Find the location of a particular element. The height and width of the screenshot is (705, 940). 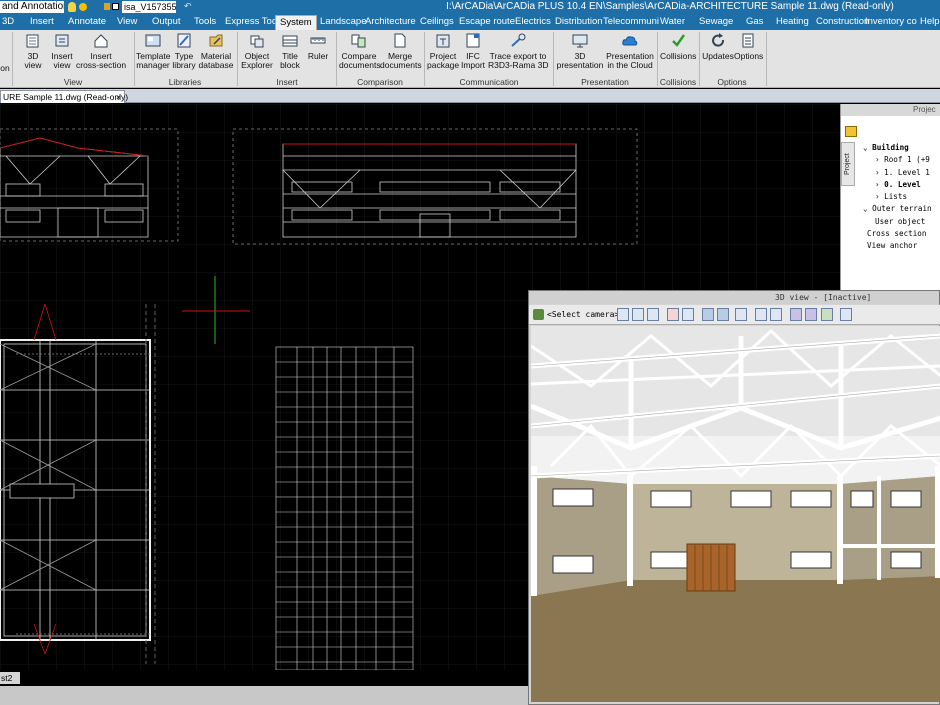

title-block-button: Title block is located at coordinates (290, 51).